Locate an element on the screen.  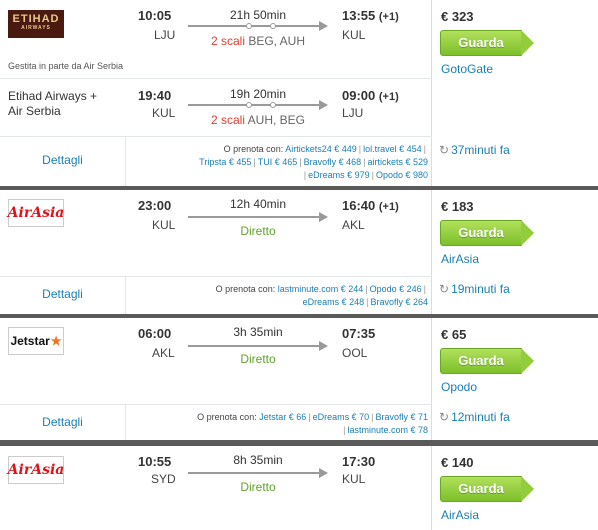
offer-link: eDreams € 70 is located at coordinates (341, 417).